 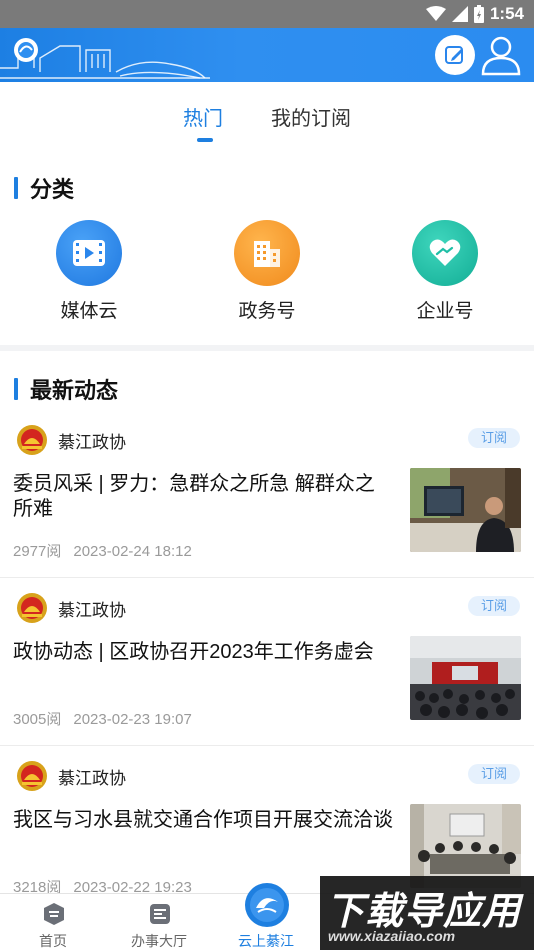 I want to click on status-icons: 1:54, so click(x=474, y=14).